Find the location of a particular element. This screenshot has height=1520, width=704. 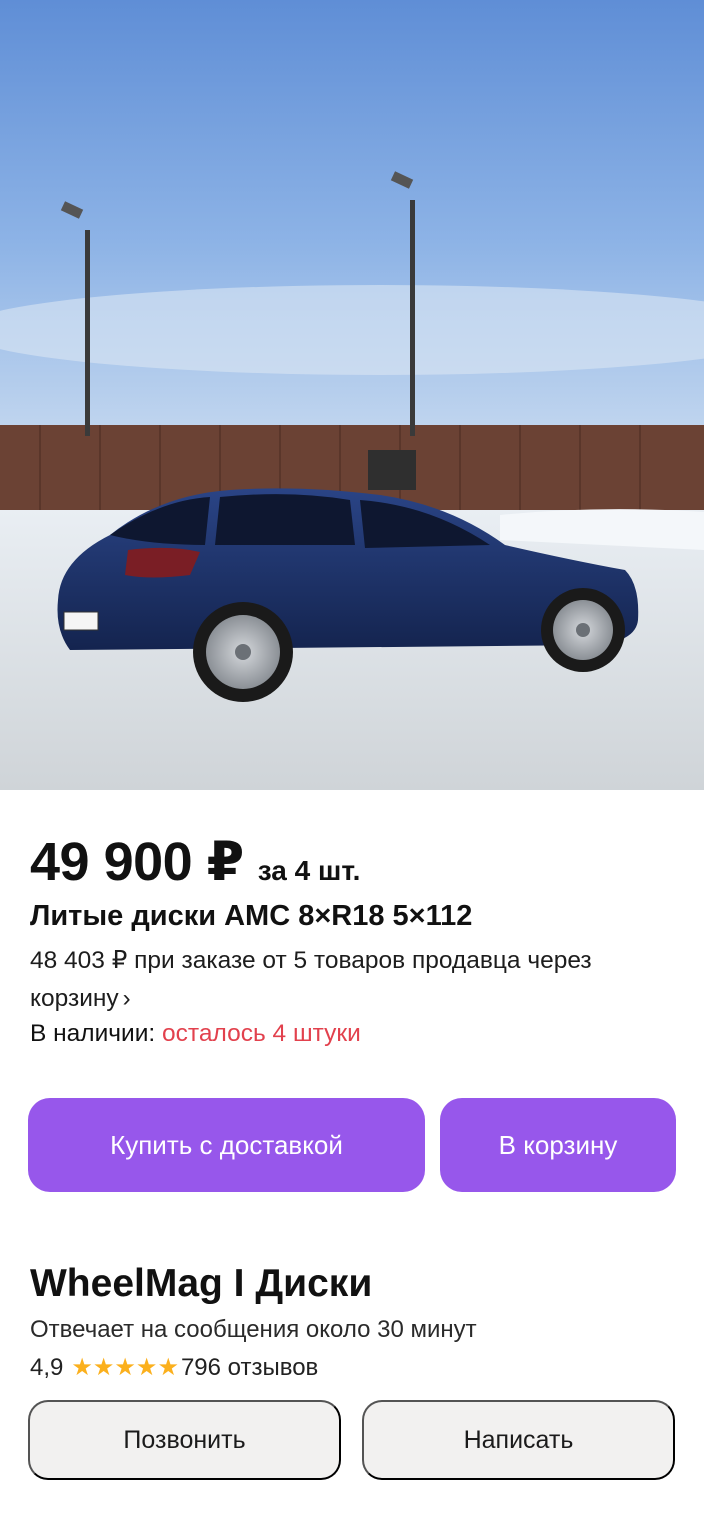

call-button: Позвонить is located at coordinates (184, 1440).